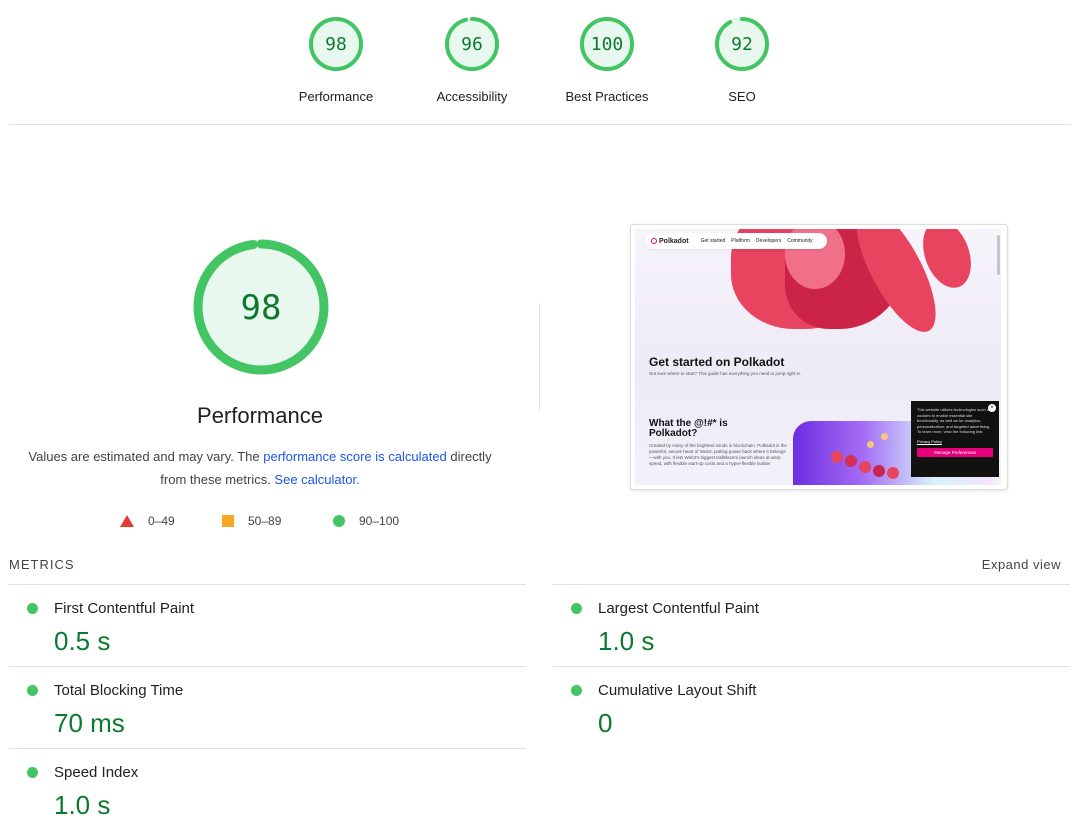 The image size is (1080, 830). I want to click on legend-fail: 0–49, so click(147, 521).